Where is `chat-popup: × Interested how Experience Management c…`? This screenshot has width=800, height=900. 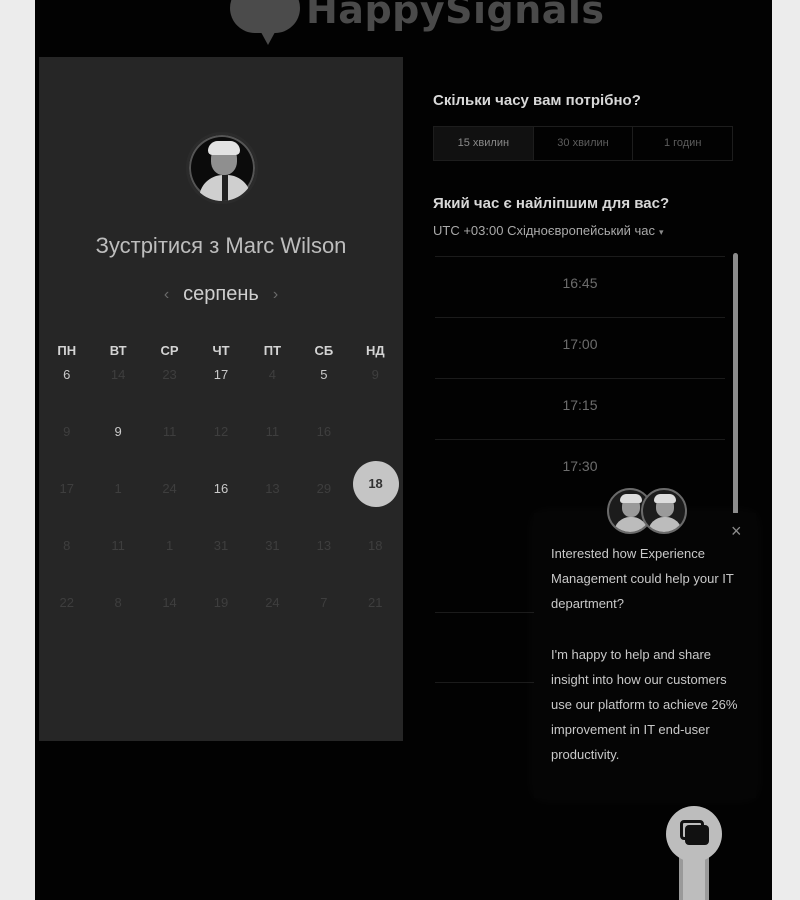 chat-popup: × Interested how Experience Management c… is located at coordinates (645, 655).